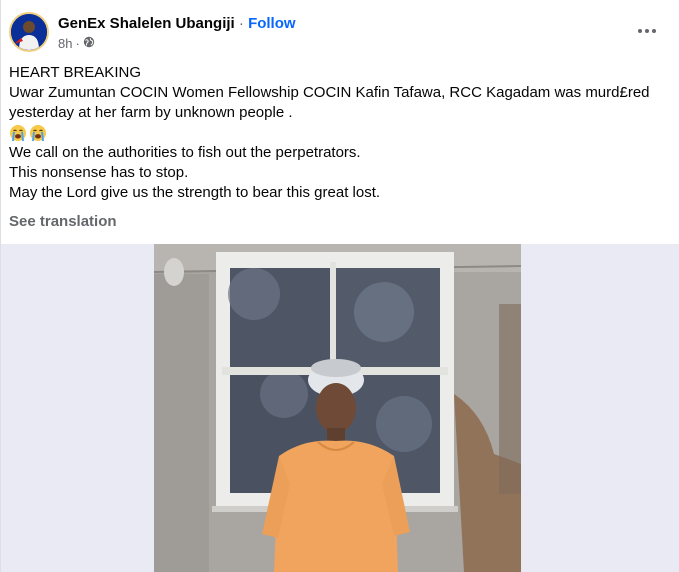 The image size is (679, 572). What do you see at coordinates (63, 221) in the screenshot?
I see `see-translation-link: See translation` at bounding box center [63, 221].